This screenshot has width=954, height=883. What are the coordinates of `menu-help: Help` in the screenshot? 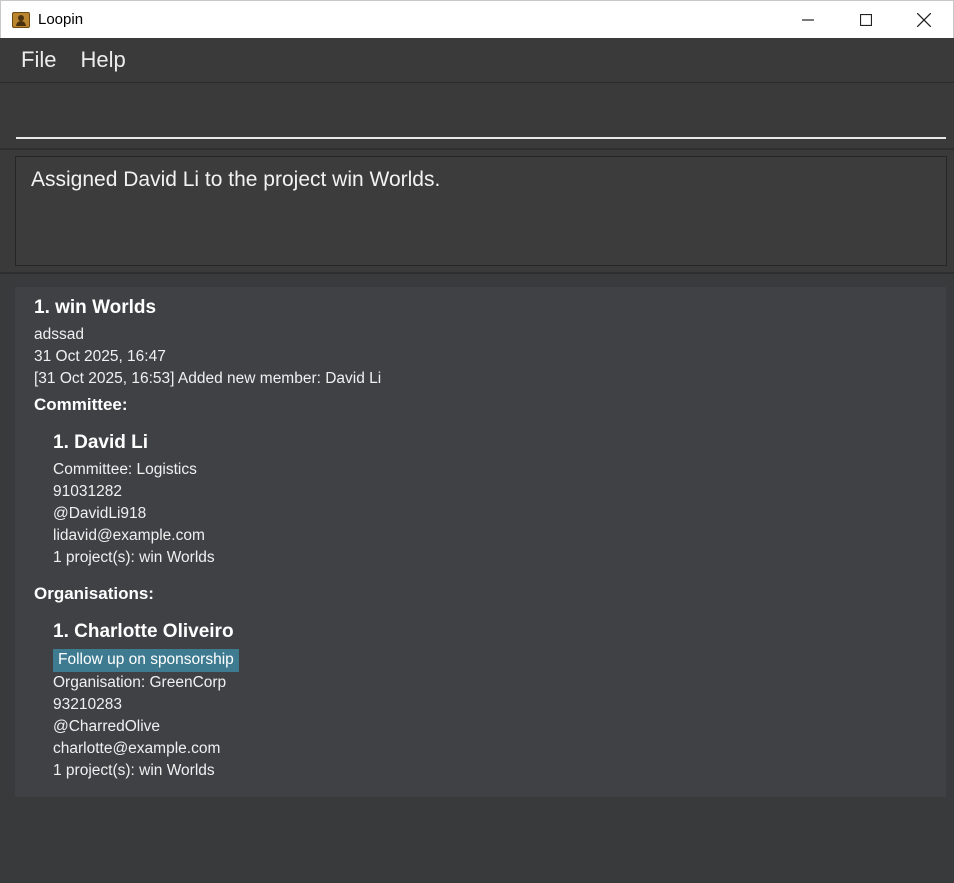 It's located at (102, 60).